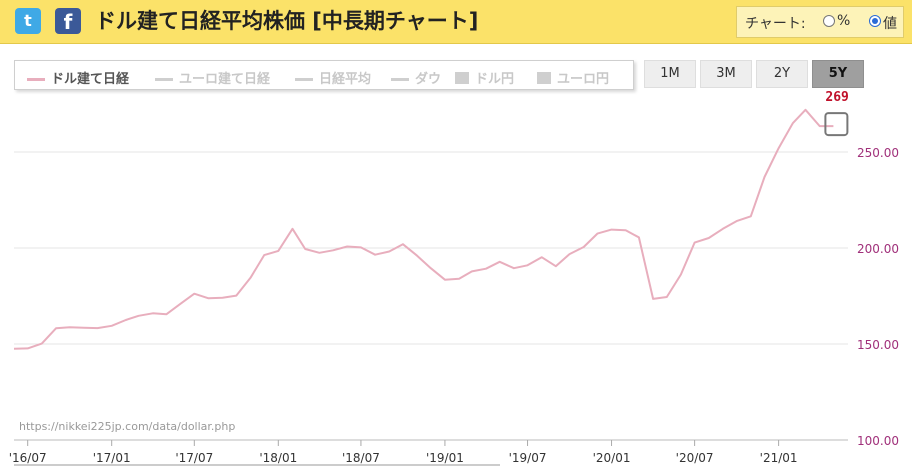  What do you see at coordinates (278, 458) in the screenshot?
I see `x-tick-label: '18/01` at bounding box center [278, 458].